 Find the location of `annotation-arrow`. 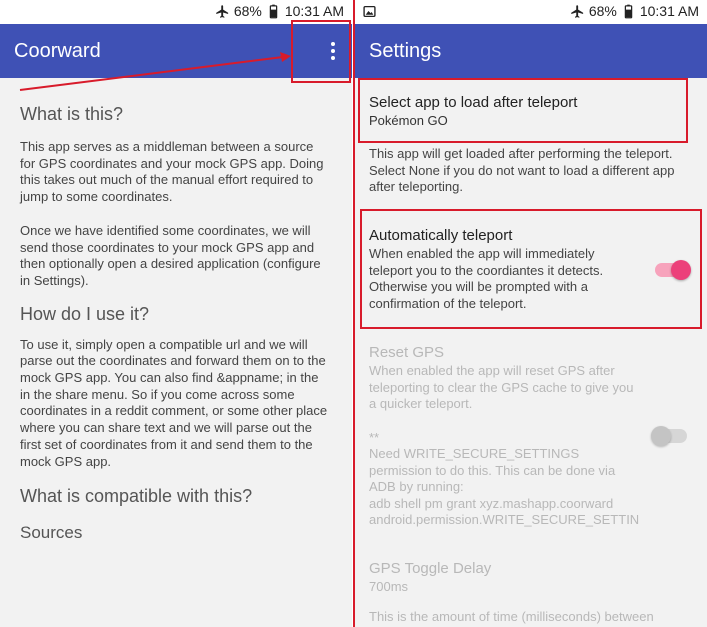

annotation-arrow is located at coordinates (155, 71).